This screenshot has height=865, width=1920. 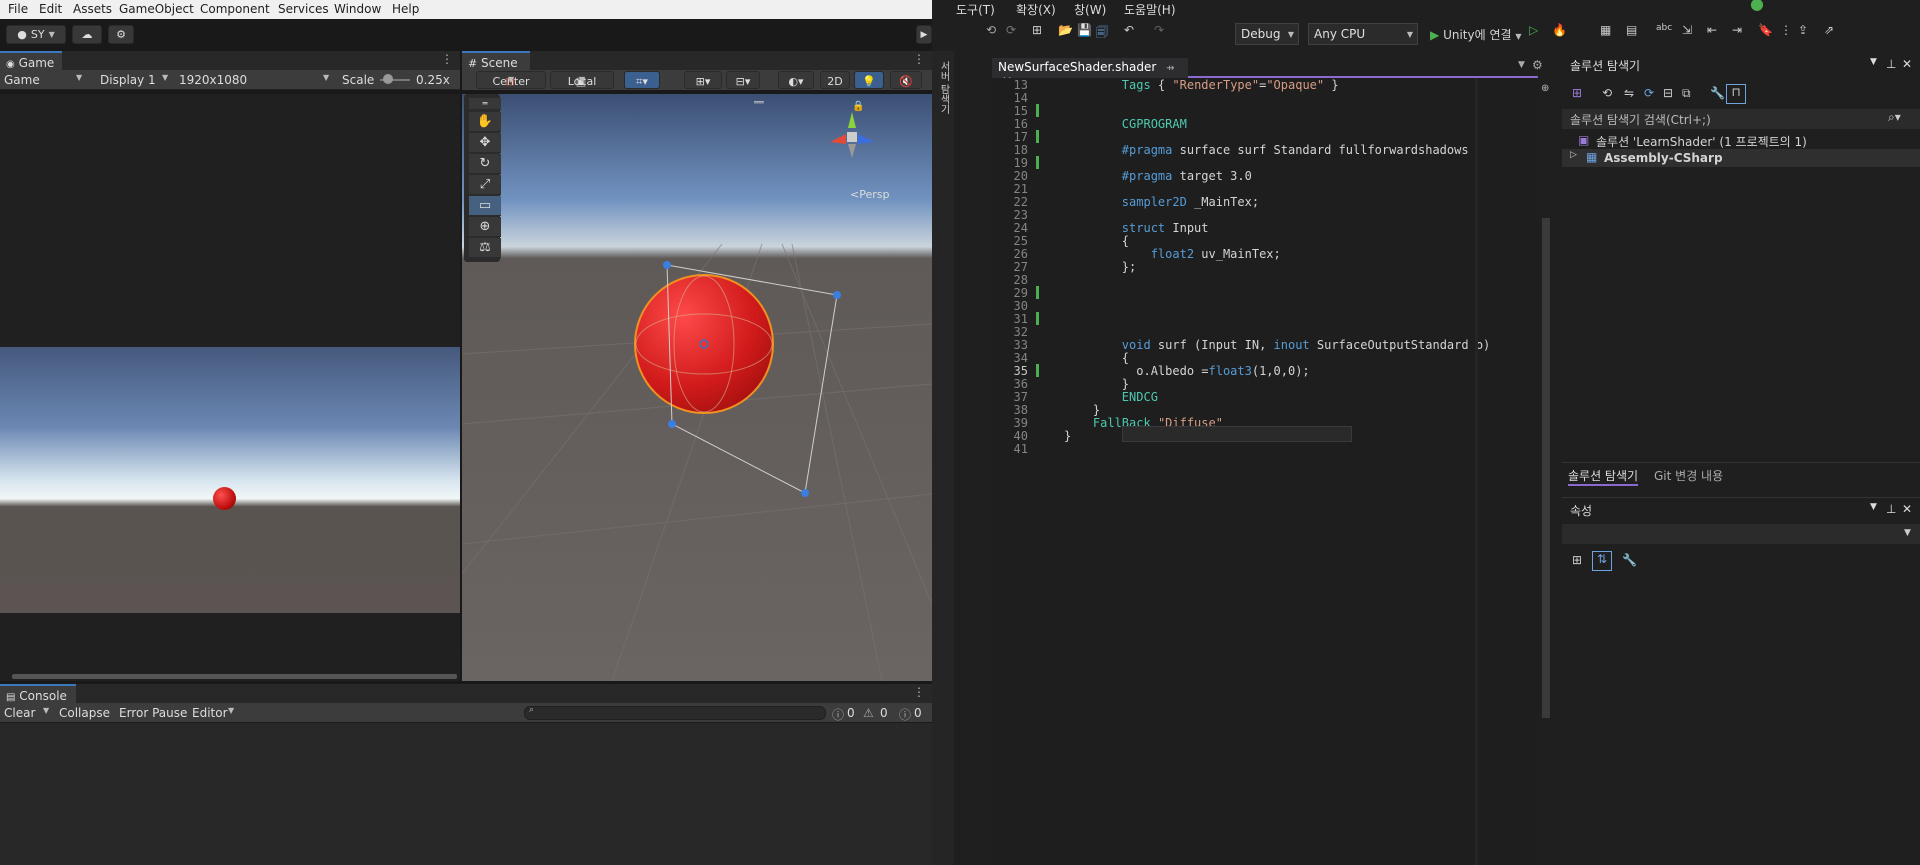 I want to click on toolbar-icon: ▦, so click(x=1605, y=30).